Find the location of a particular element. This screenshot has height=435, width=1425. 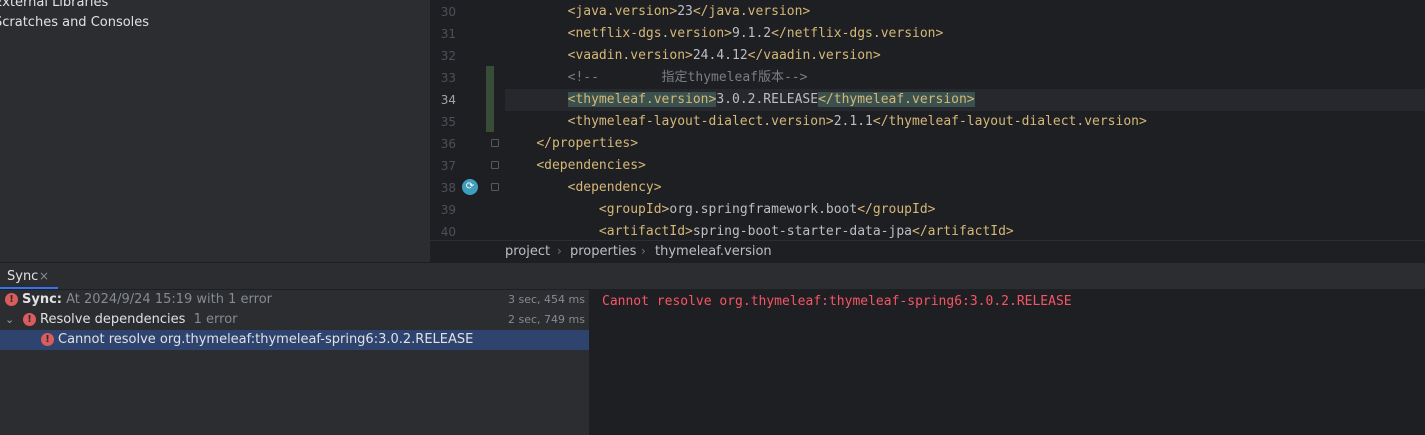

close-icon: × is located at coordinates (44, 276).